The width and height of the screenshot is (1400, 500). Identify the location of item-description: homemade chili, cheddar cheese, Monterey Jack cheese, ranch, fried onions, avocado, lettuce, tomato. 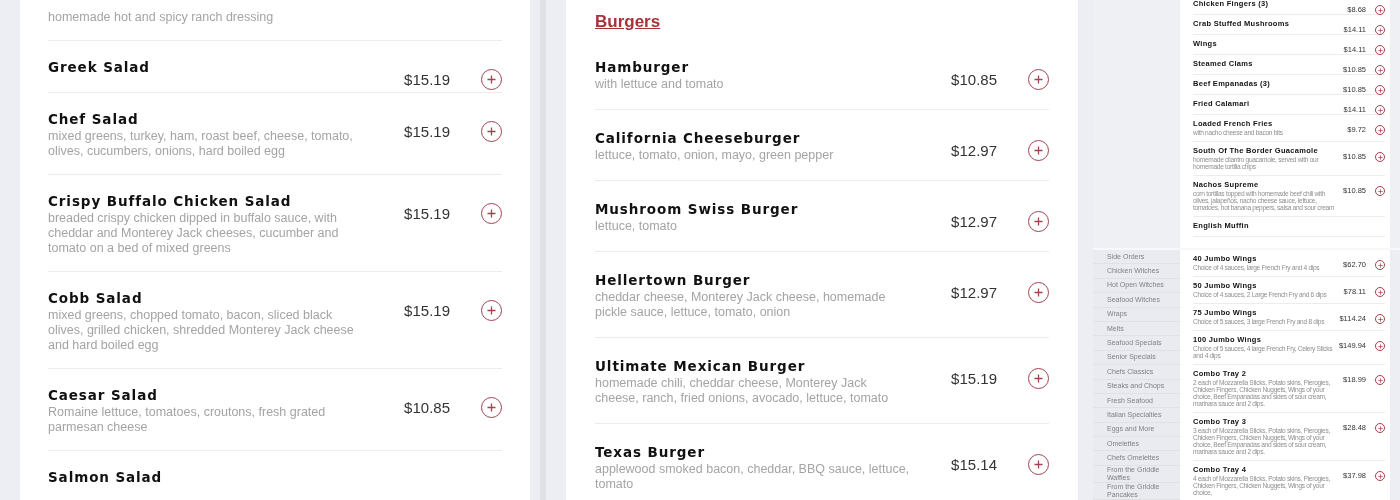
(742, 391).